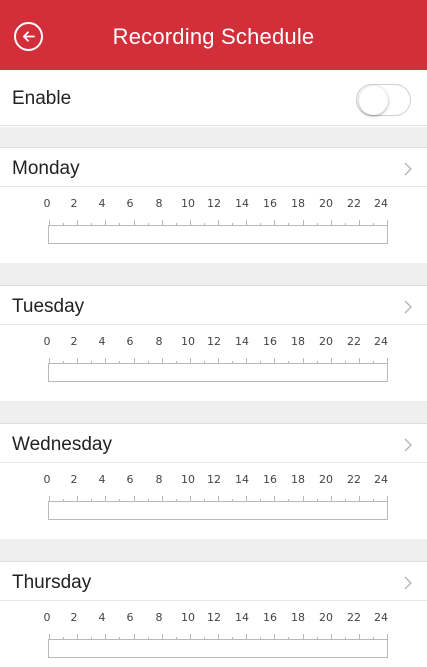 The height and width of the screenshot is (667, 427). I want to click on back-button, so click(28, 36).